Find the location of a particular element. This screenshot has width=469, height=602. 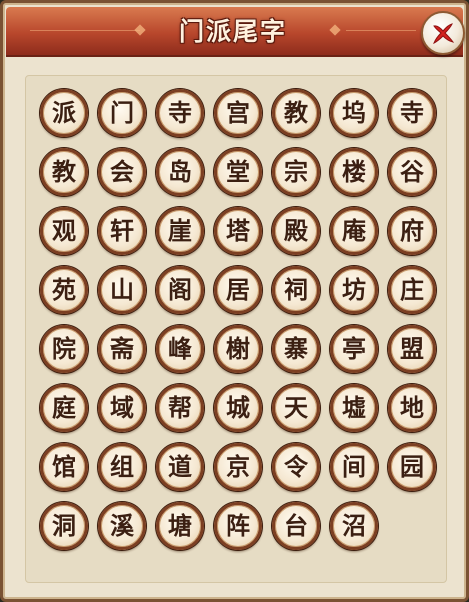

close-x-icon is located at coordinates (444, 34).